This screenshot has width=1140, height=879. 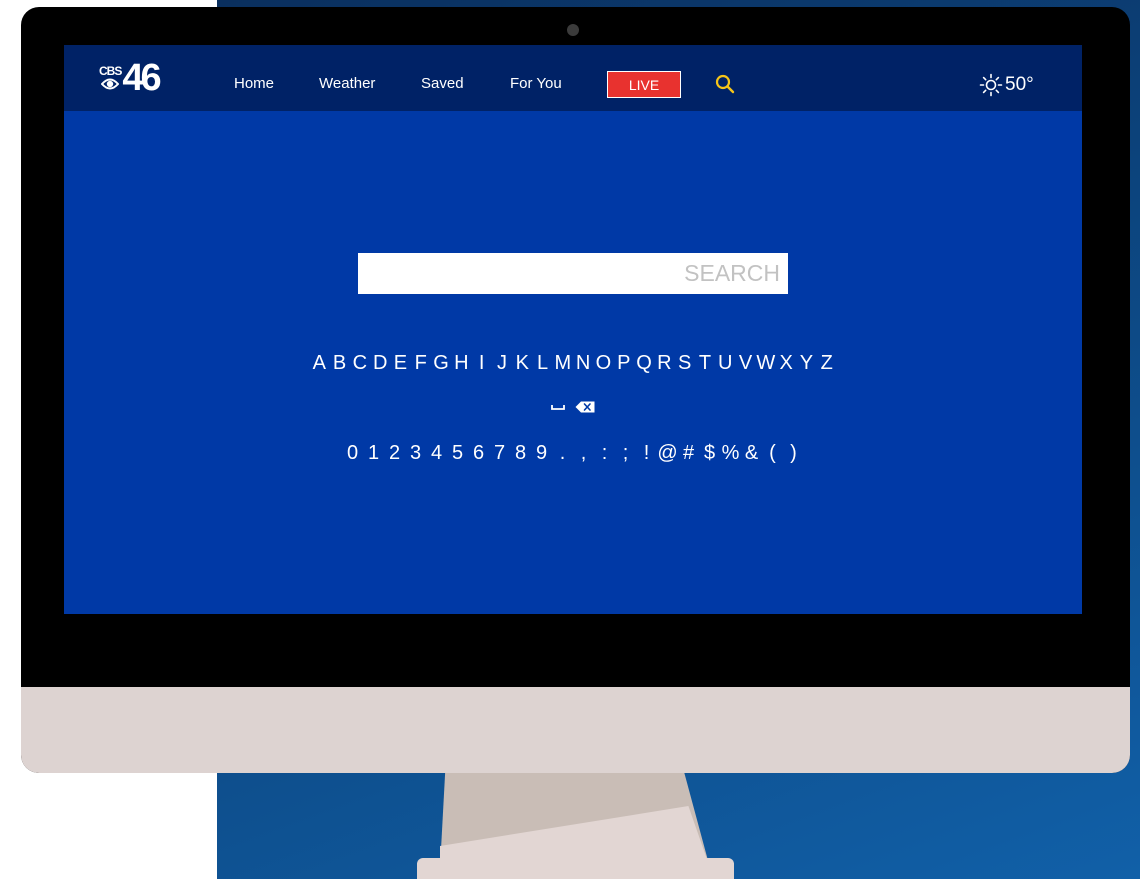 What do you see at coordinates (110, 71) in the screenshot?
I see `logo-cbs-text: CBS` at bounding box center [110, 71].